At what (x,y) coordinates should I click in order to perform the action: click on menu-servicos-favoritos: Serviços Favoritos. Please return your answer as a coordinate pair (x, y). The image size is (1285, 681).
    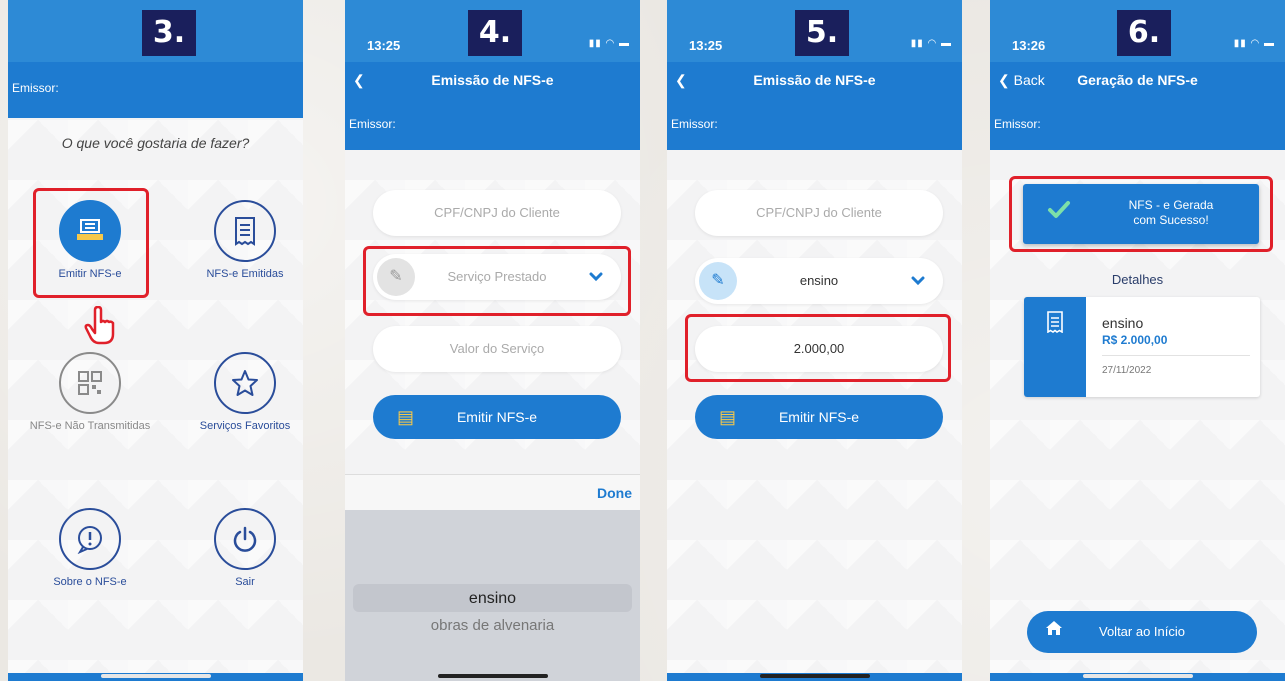
    Looking at the image, I should click on (241, 392).